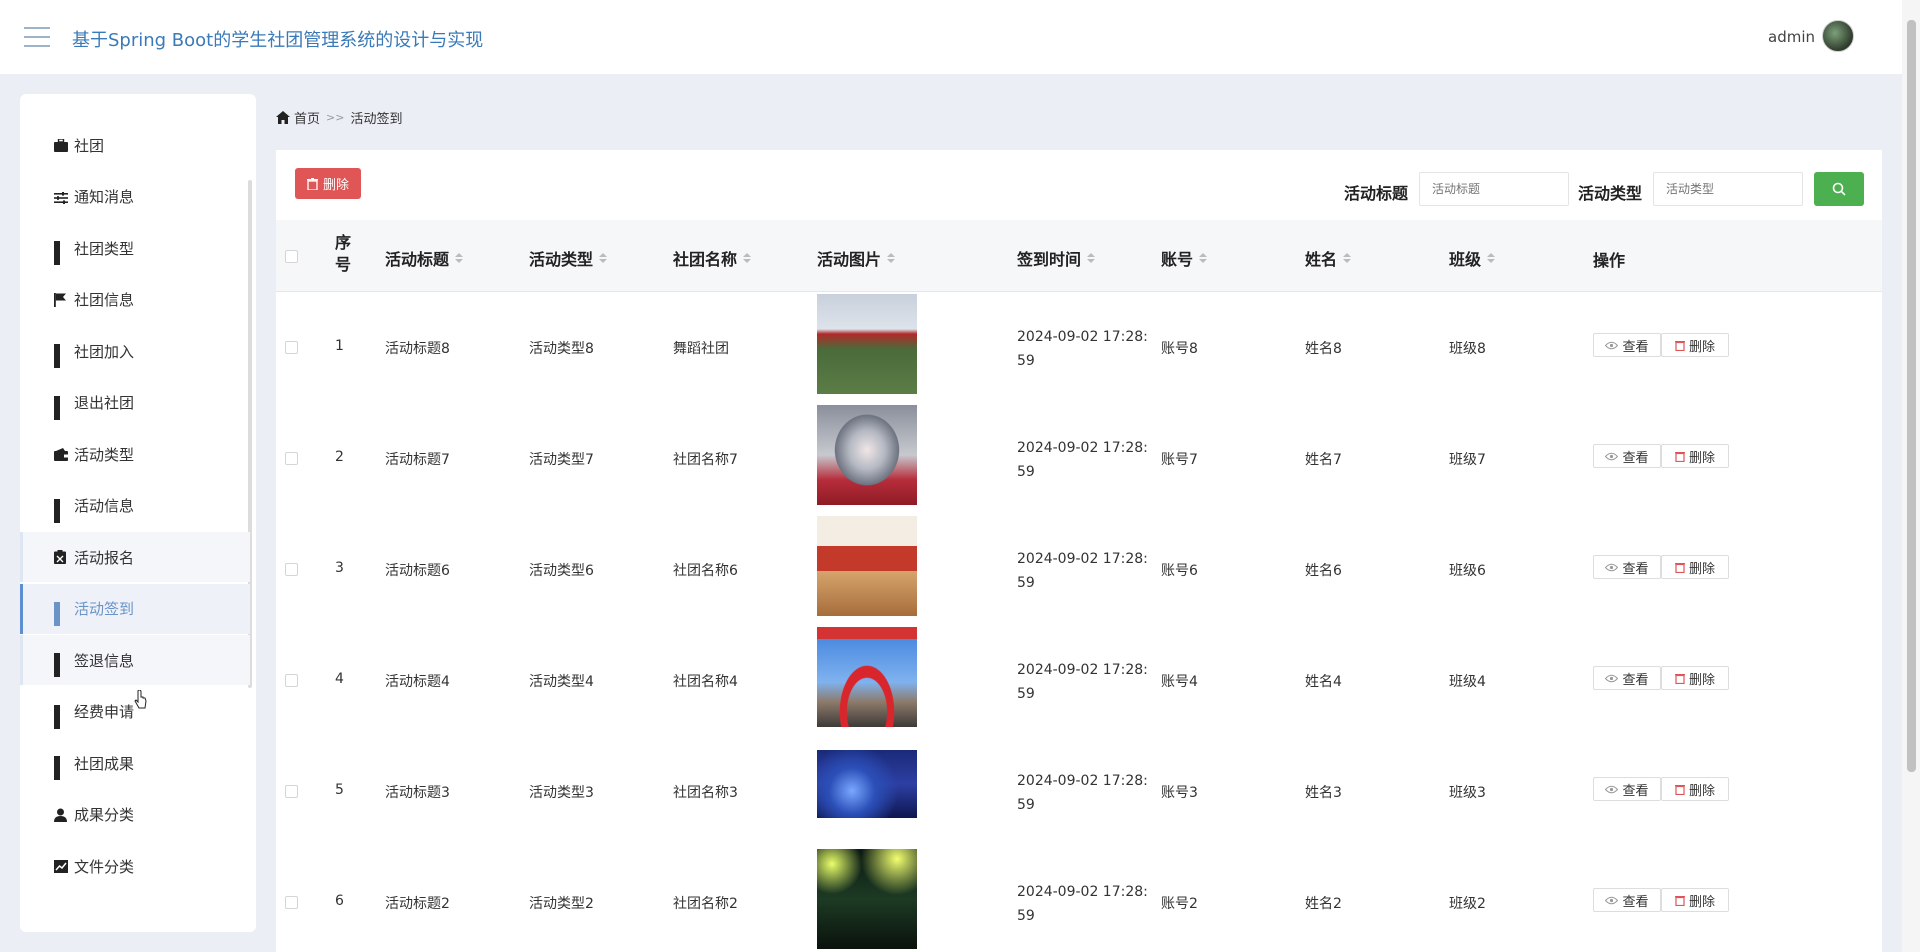 This screenshot has width=1920, height=952. What do you see at coordinates (1838, 36) in the screenshot?
I see `avatar` at bounding box center [1838, 36].